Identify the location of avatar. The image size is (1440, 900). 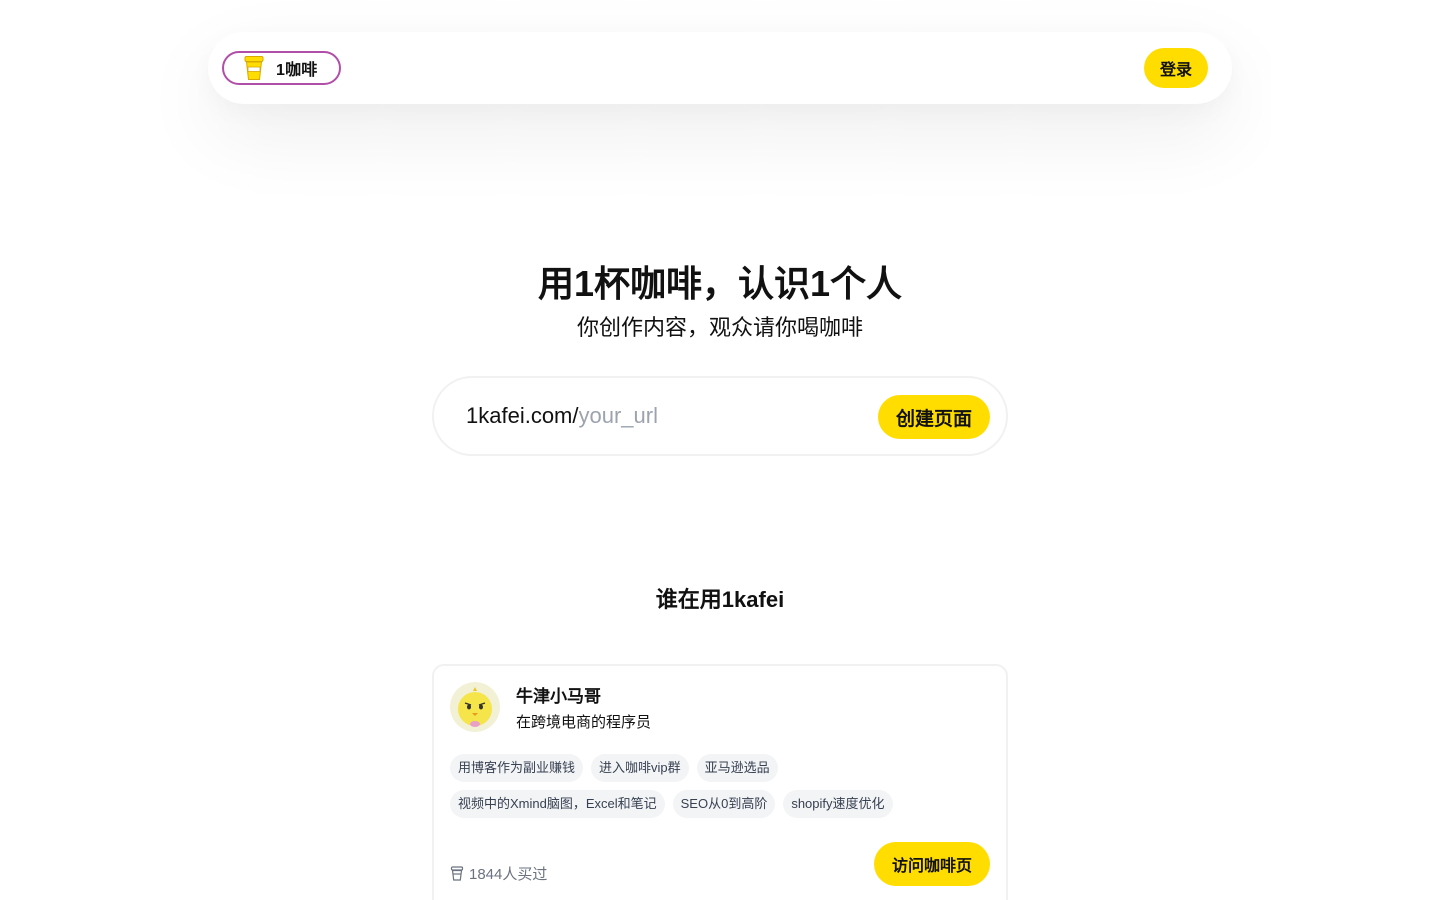
(475, 707).